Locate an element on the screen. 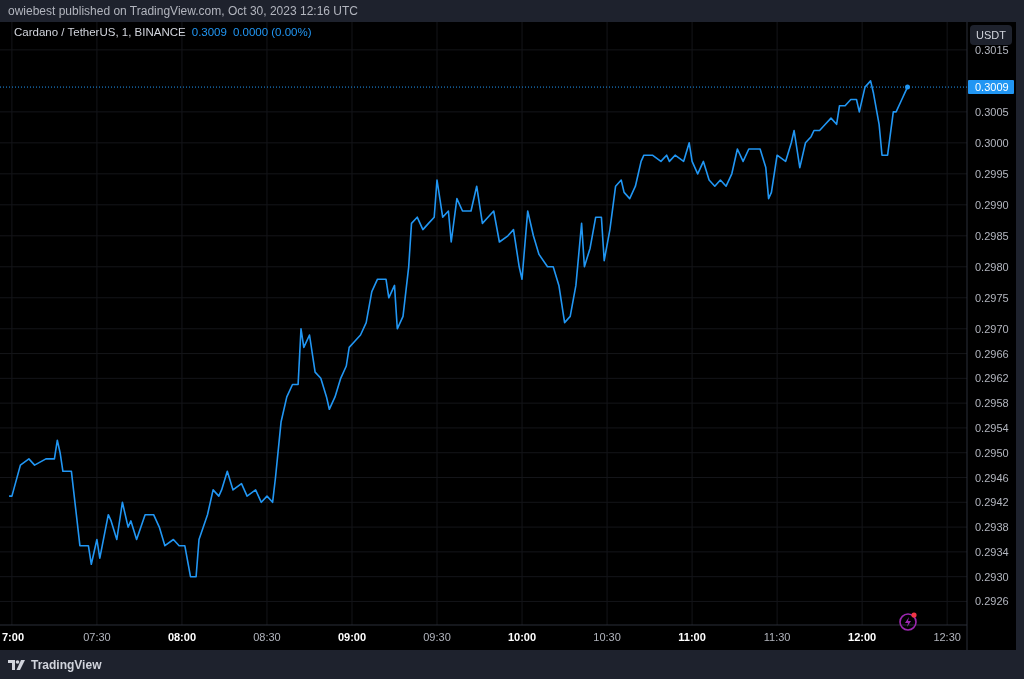 The height and width of the screenshot is (679, 1024). price-axis-label: 0.2980 is located at coordinates (992, 266).